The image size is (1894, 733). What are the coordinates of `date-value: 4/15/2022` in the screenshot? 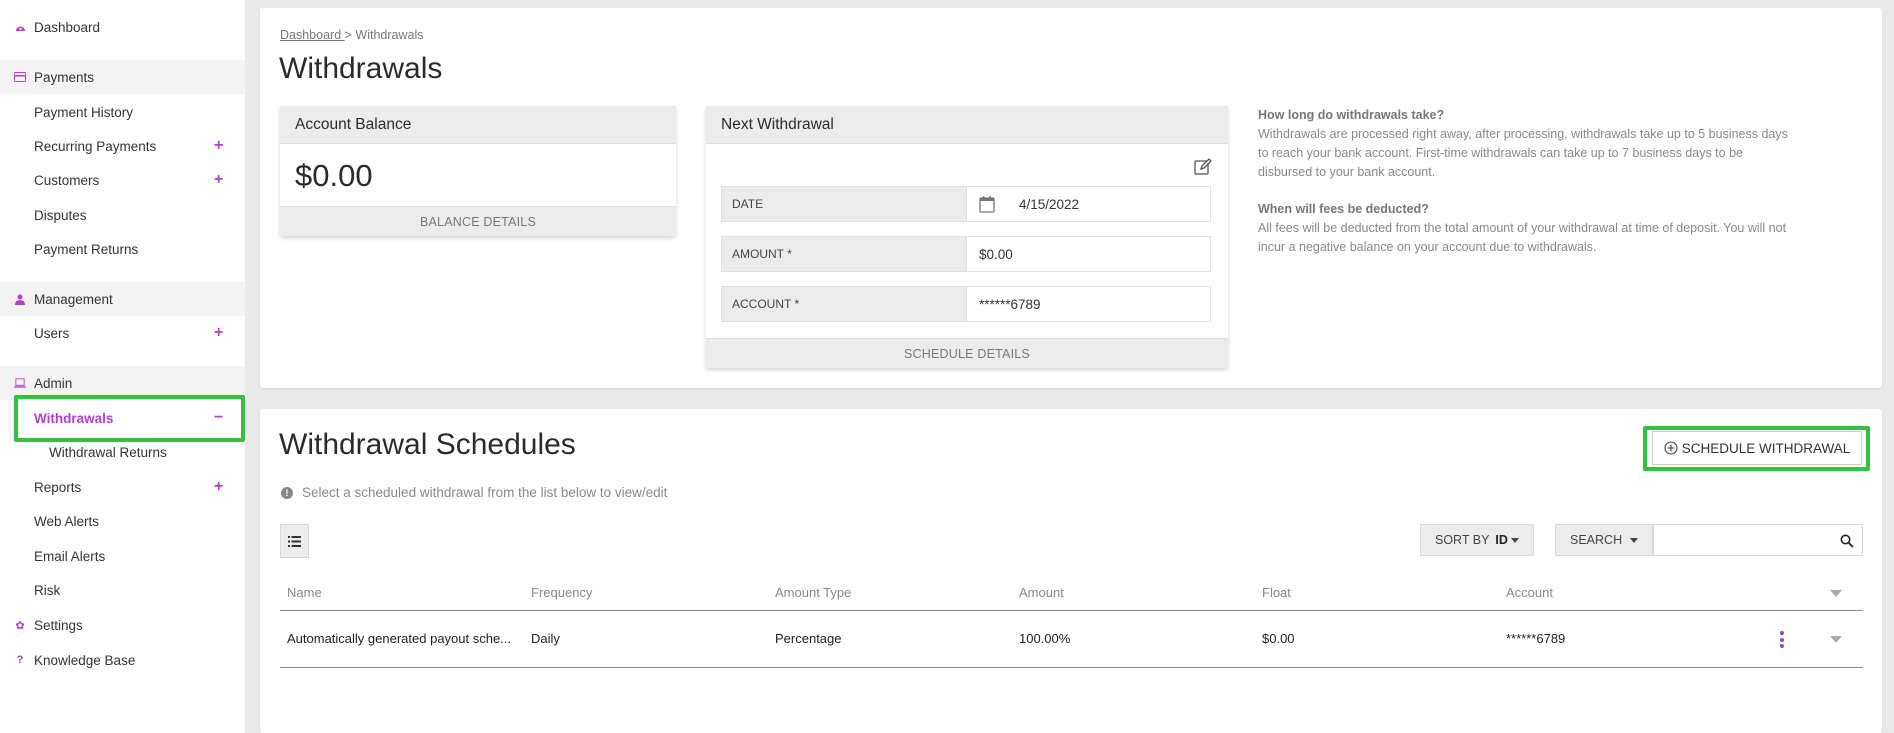 It's located at (1049, 204).